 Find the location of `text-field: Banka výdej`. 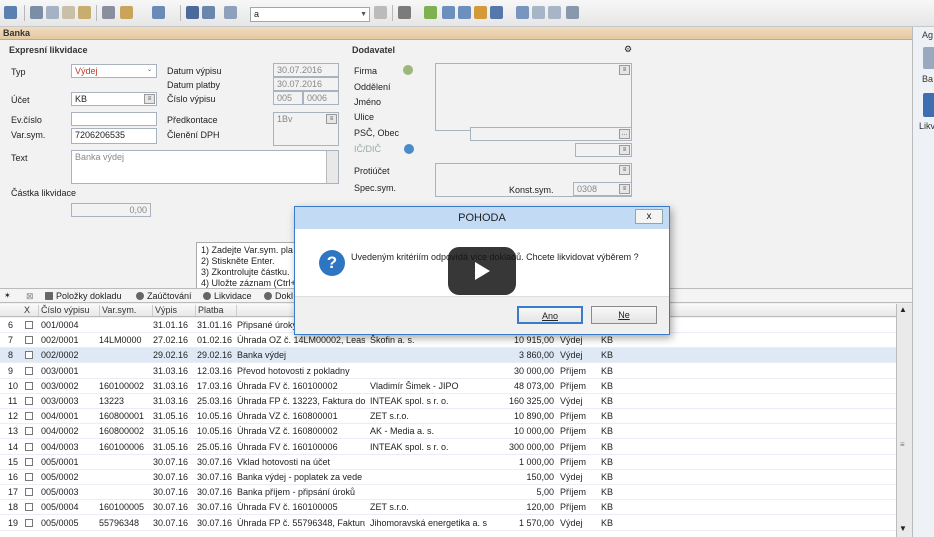

text-field: Banka výdej is located at coordinates (205, 167).